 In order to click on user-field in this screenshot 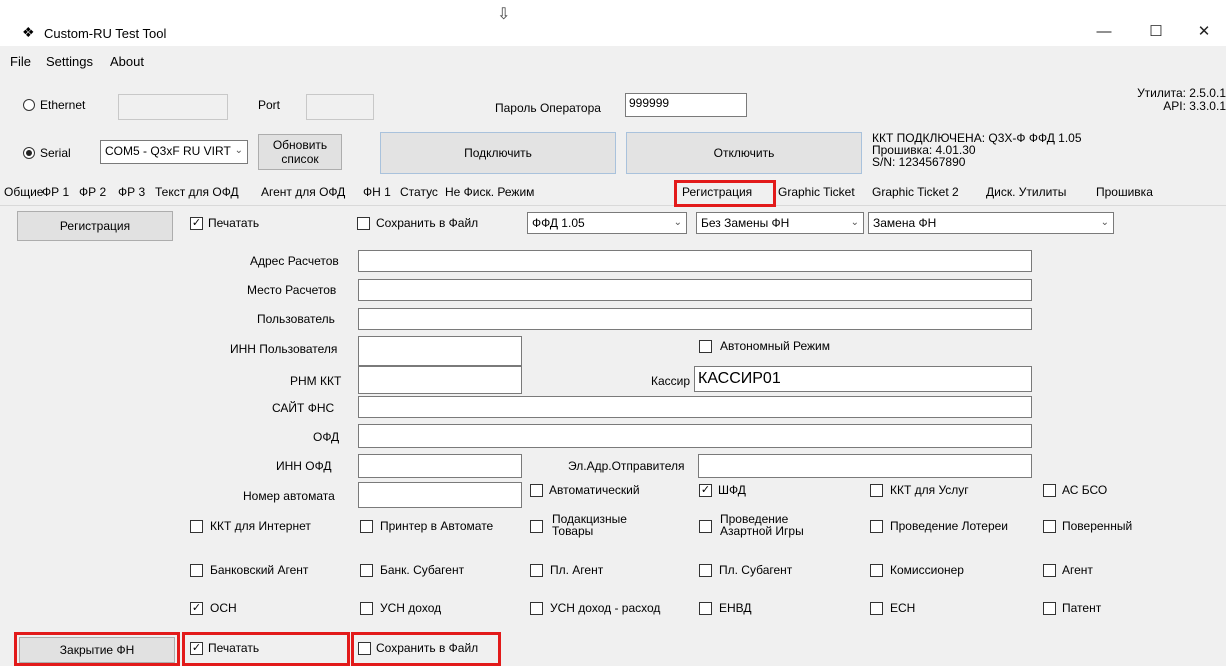, I will do `click(695, 319)`.